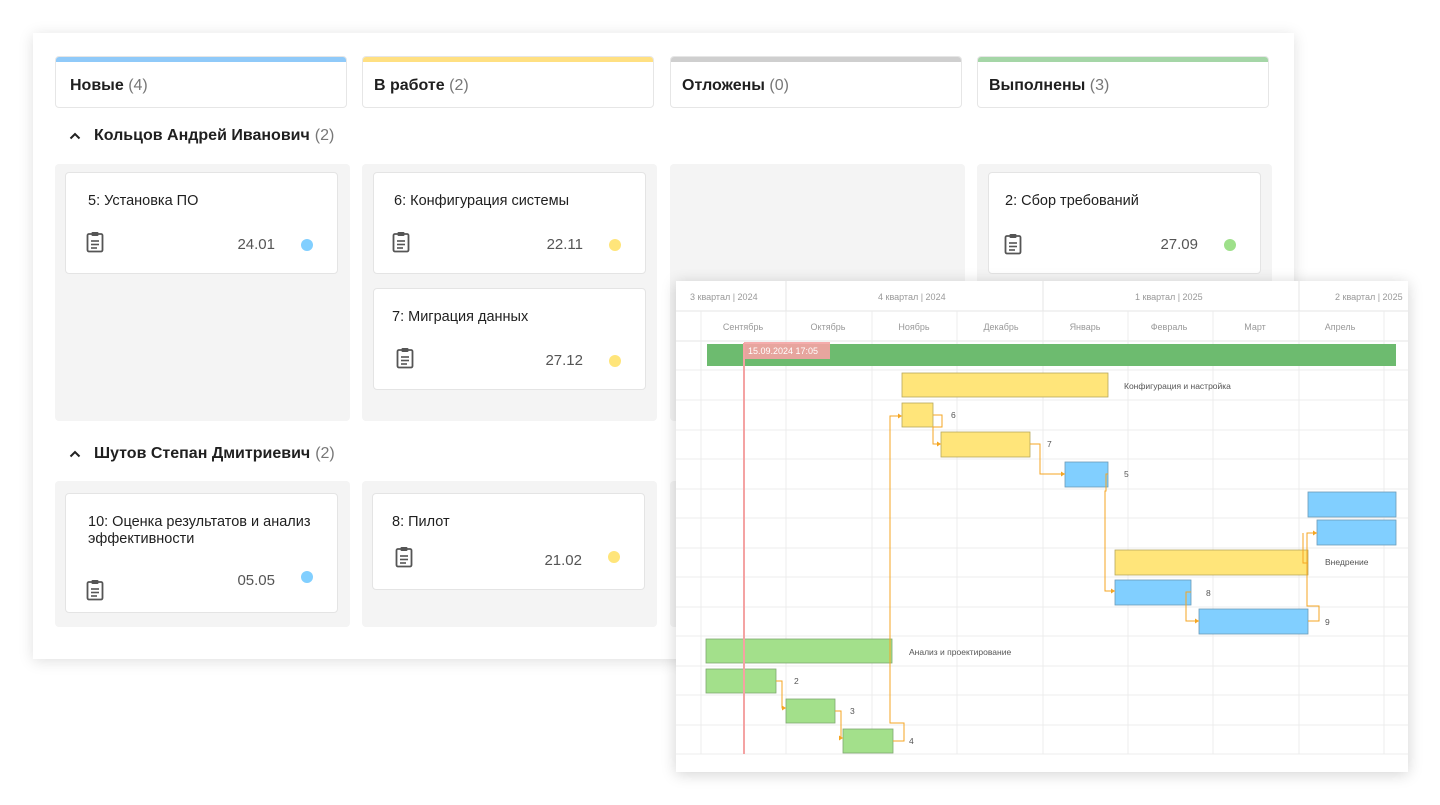 The image size is (1440, 805). What do you see at coordinates (201, 82) in the screenshot?
I see `column-header-new: Новые (4)` at bounding box center [201, 82].